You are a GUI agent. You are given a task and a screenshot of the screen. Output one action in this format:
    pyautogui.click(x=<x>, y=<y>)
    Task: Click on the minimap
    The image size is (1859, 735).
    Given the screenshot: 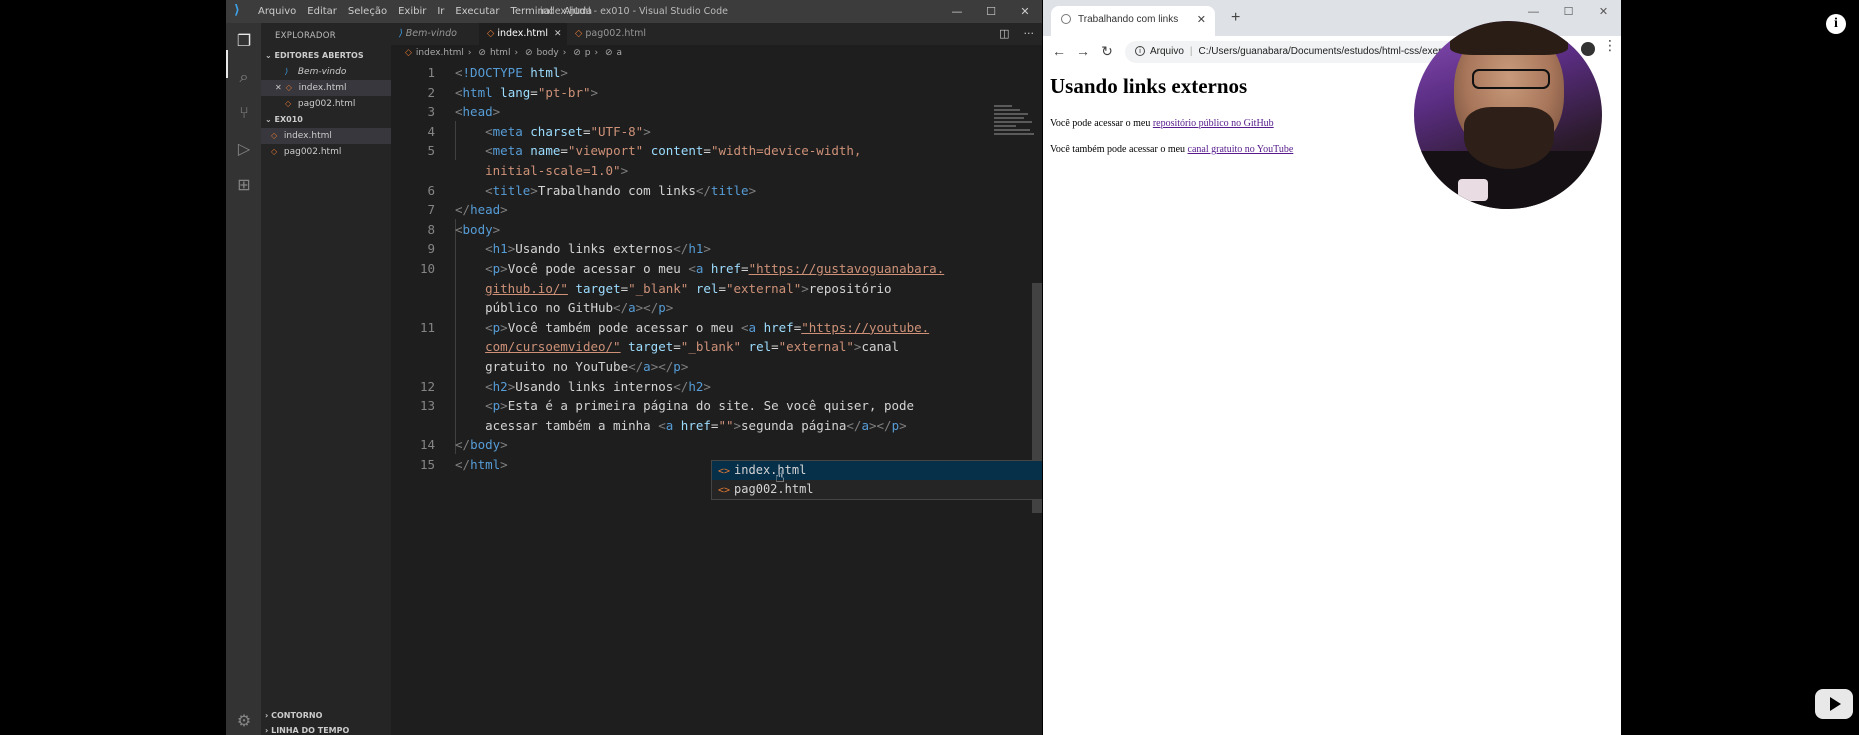 What is the action you would take?
    pyautogui.click(x=1016, y=133)
    